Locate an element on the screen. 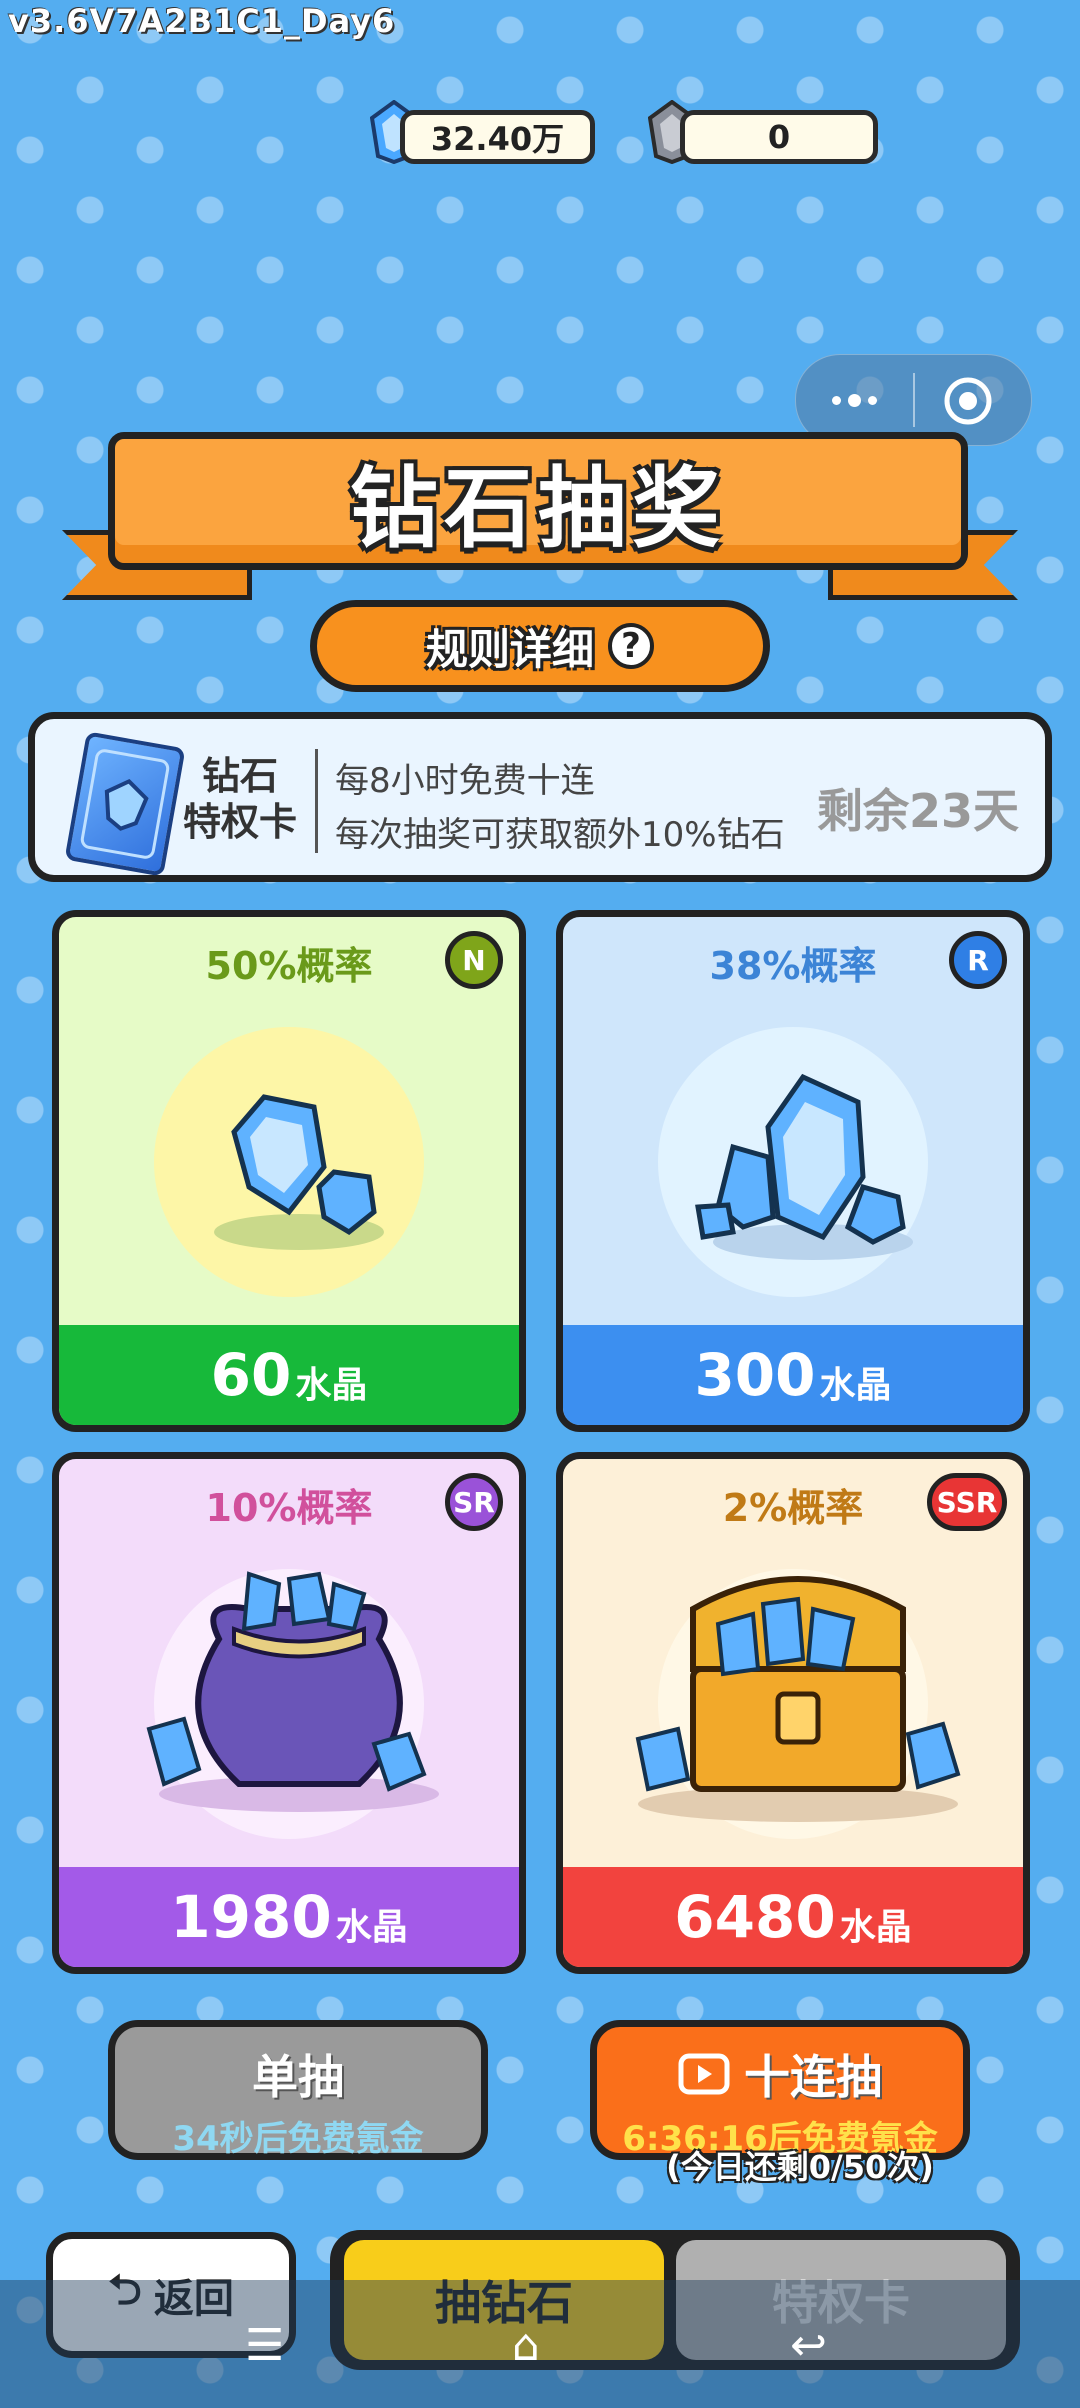  video-ad-icon is located at coordinates (704, 2074).